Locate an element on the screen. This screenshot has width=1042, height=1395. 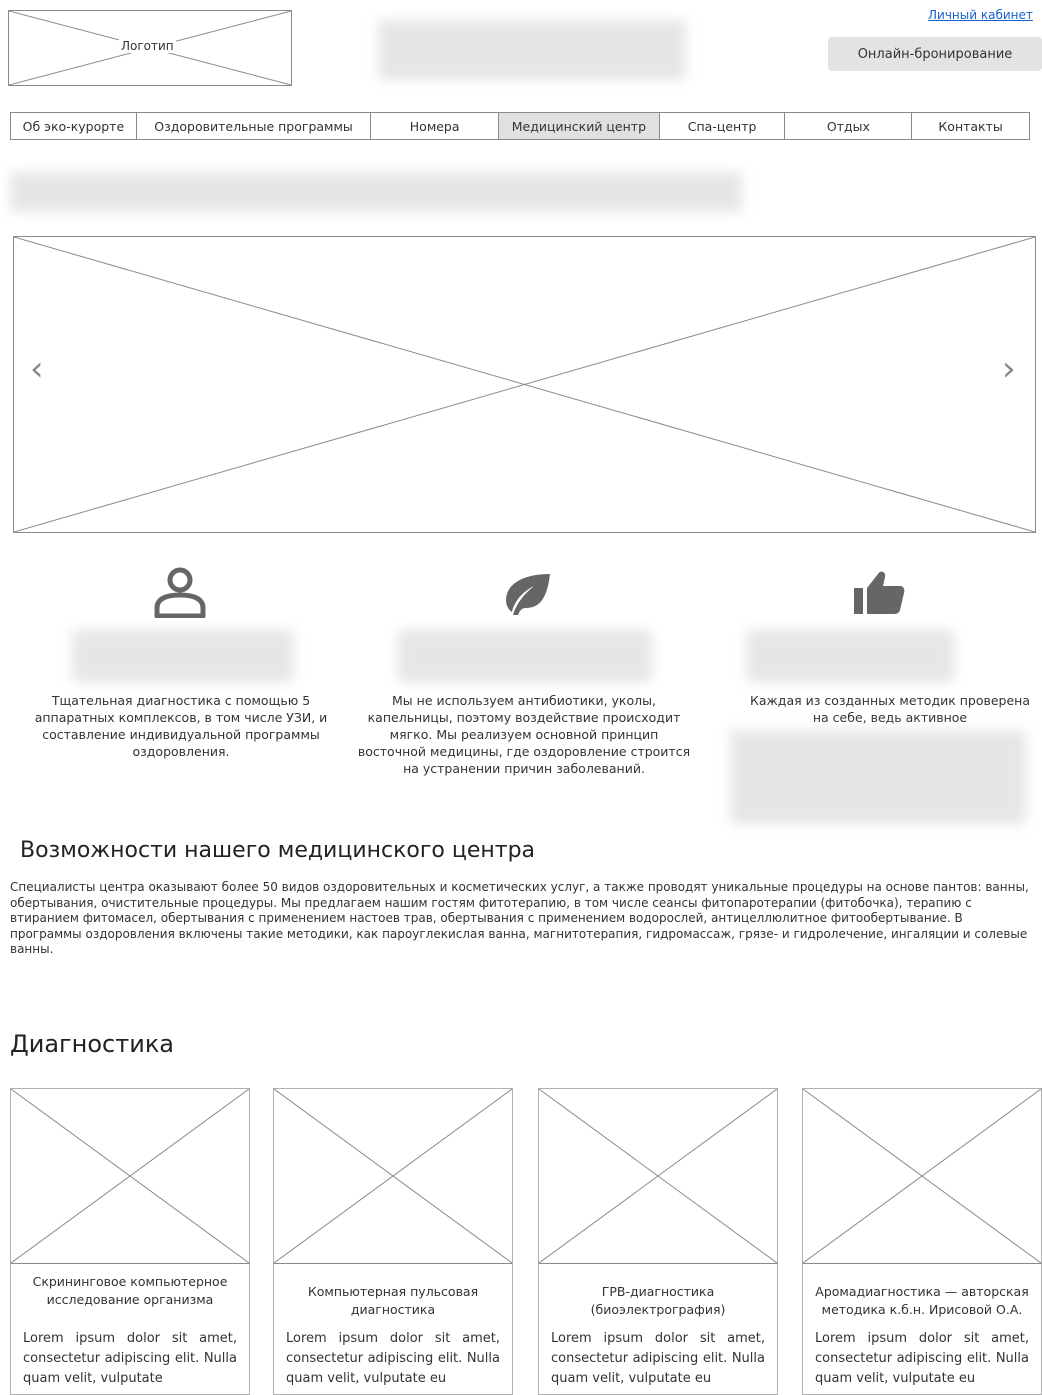
nav-item-label: Медицинский центр is located at coordinates (579, 126).